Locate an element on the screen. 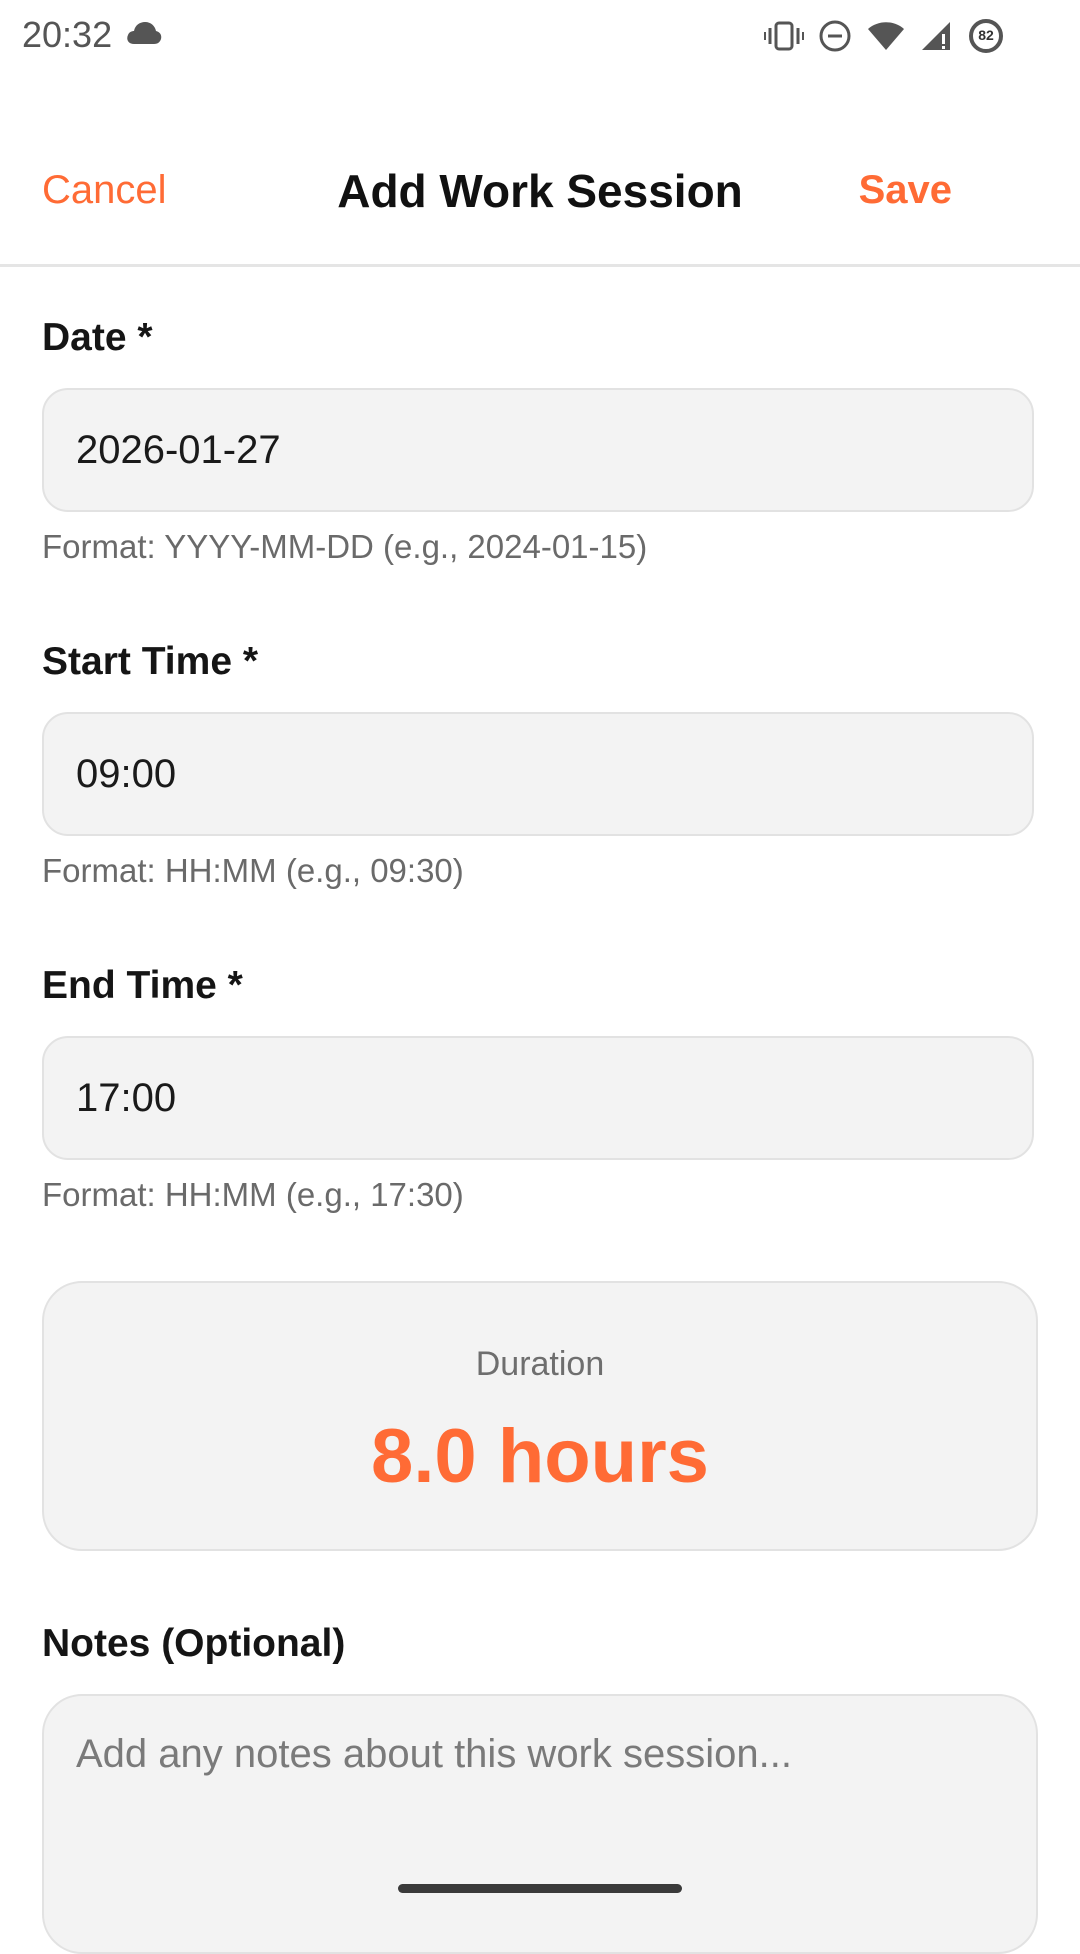  start-time-hint: Format: HH:MM (e.g., 09:30) is located at coordinates (253, 870).